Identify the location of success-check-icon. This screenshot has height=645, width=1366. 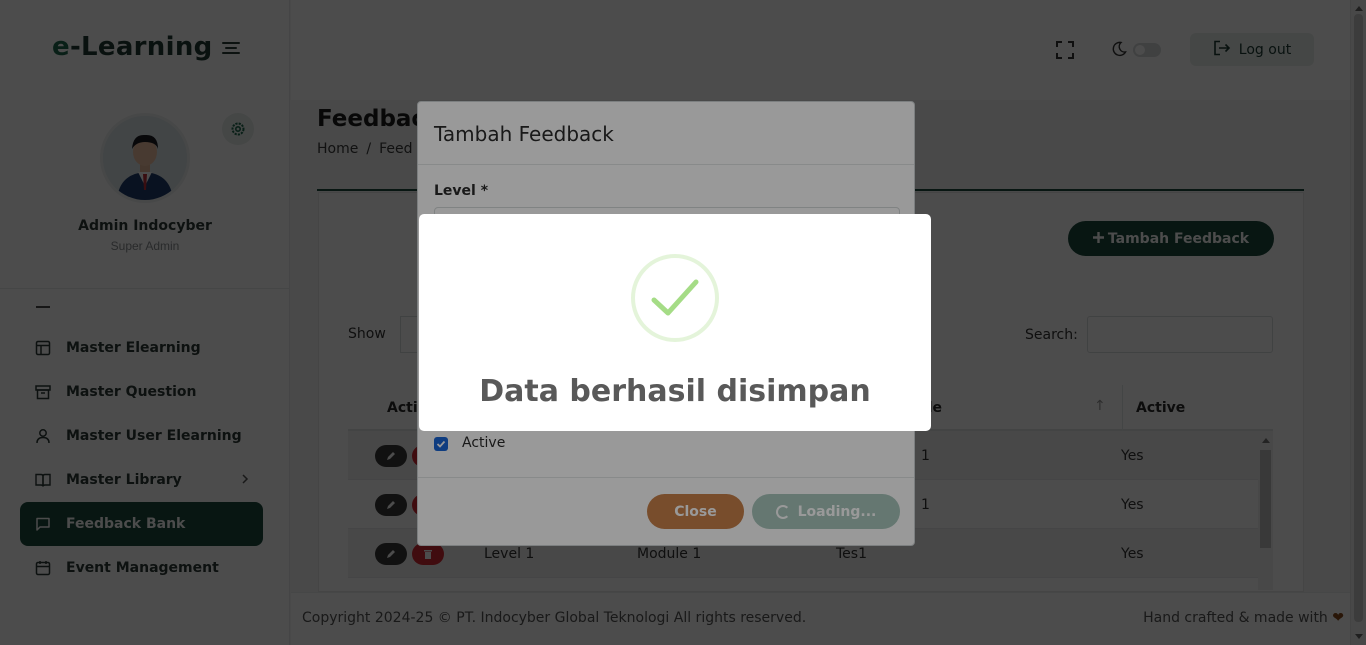
(675, 298).